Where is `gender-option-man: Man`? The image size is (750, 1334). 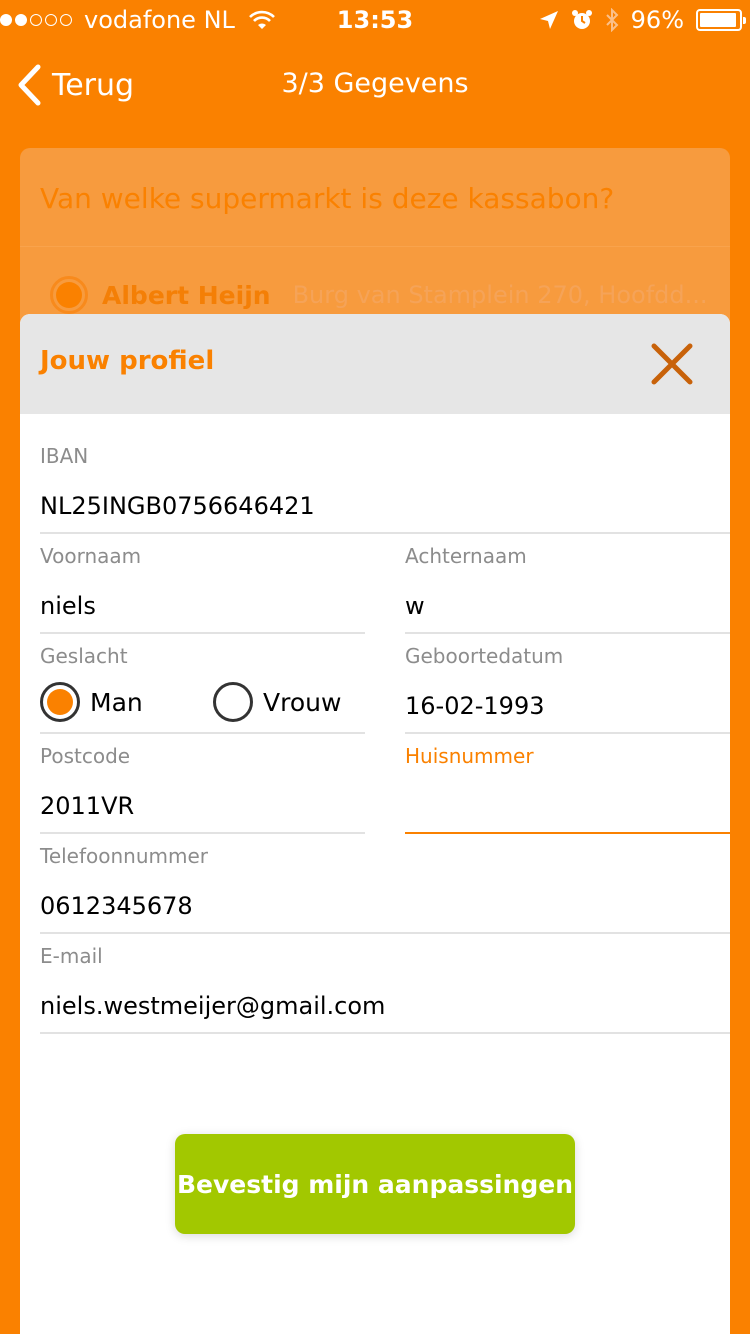
gender-option-man: Man is located at coordinates (126, 702).